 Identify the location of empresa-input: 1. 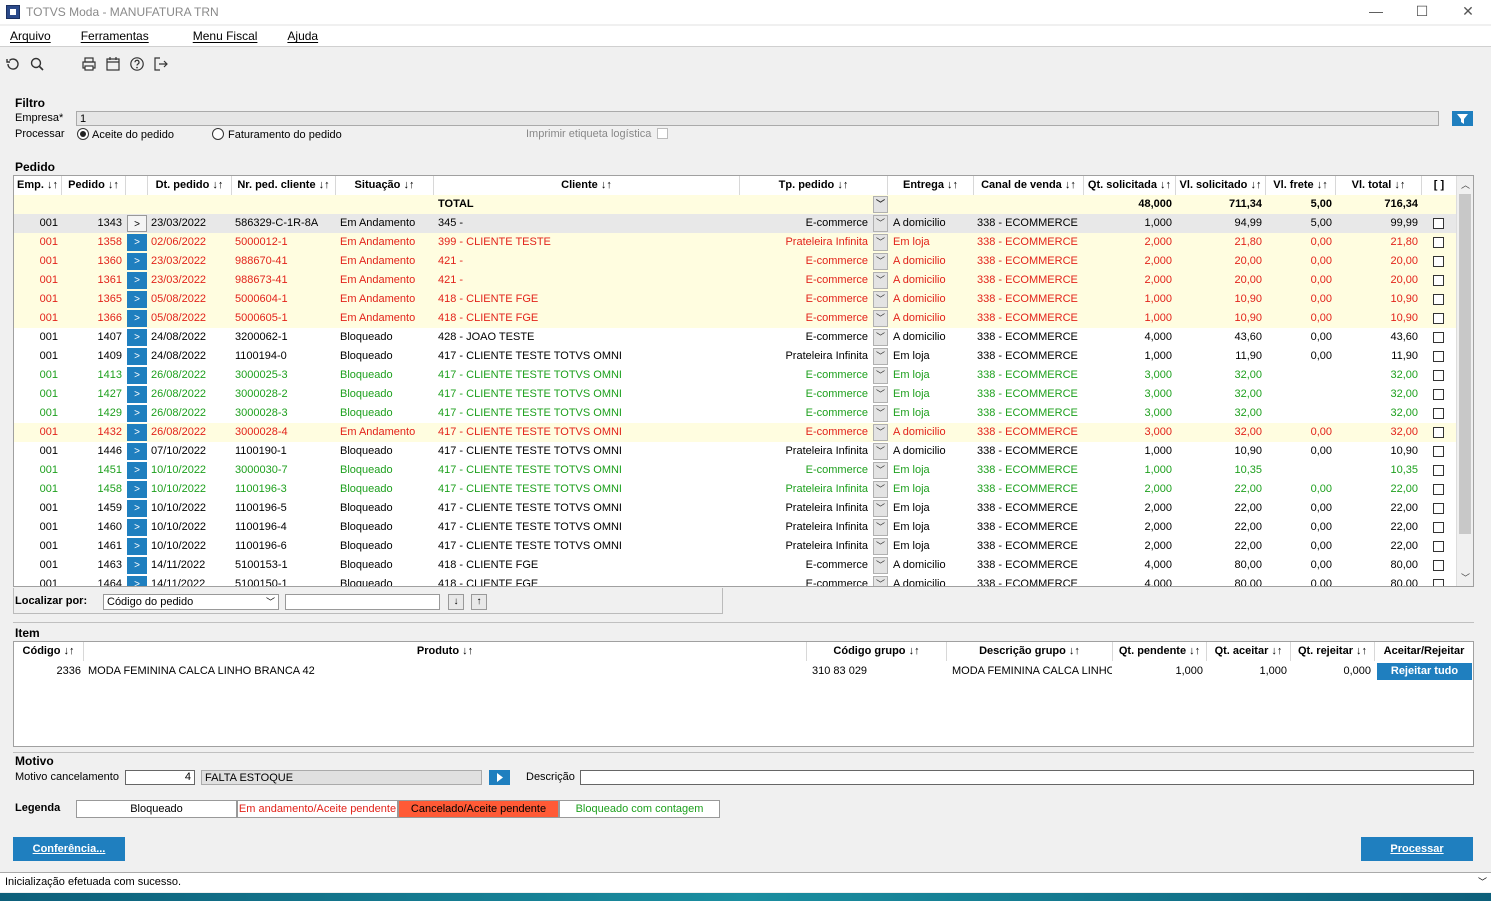
(757, 118).